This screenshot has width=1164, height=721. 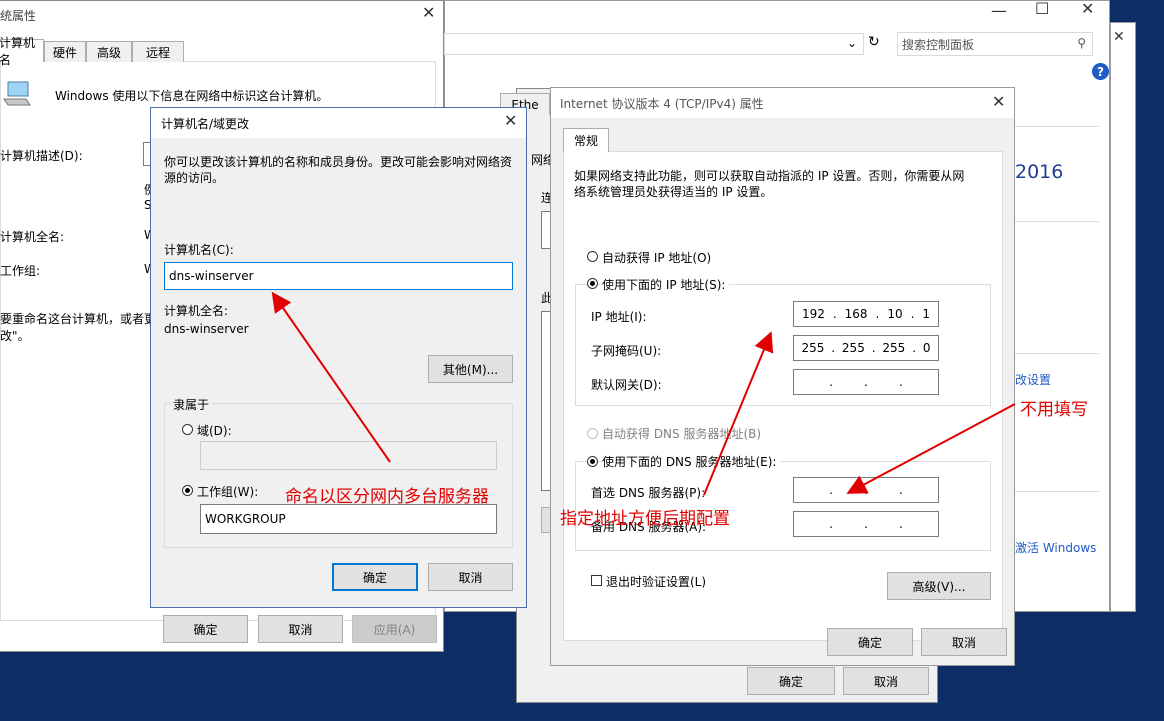 I want to click on annotation-text-3: 不用填写, so click(x=1054, y=410).